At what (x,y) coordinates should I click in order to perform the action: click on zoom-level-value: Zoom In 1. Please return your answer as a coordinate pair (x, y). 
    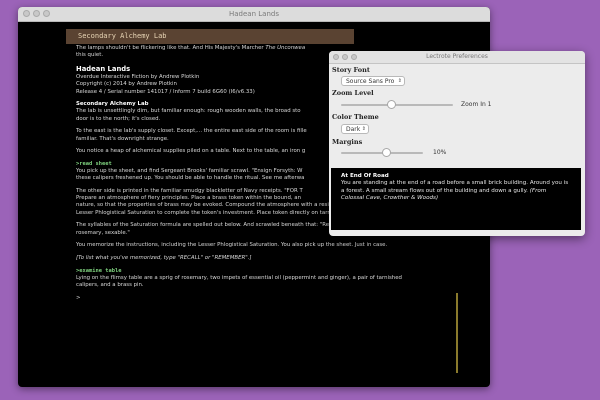
    Looking at the image, I should click on (476, 104).